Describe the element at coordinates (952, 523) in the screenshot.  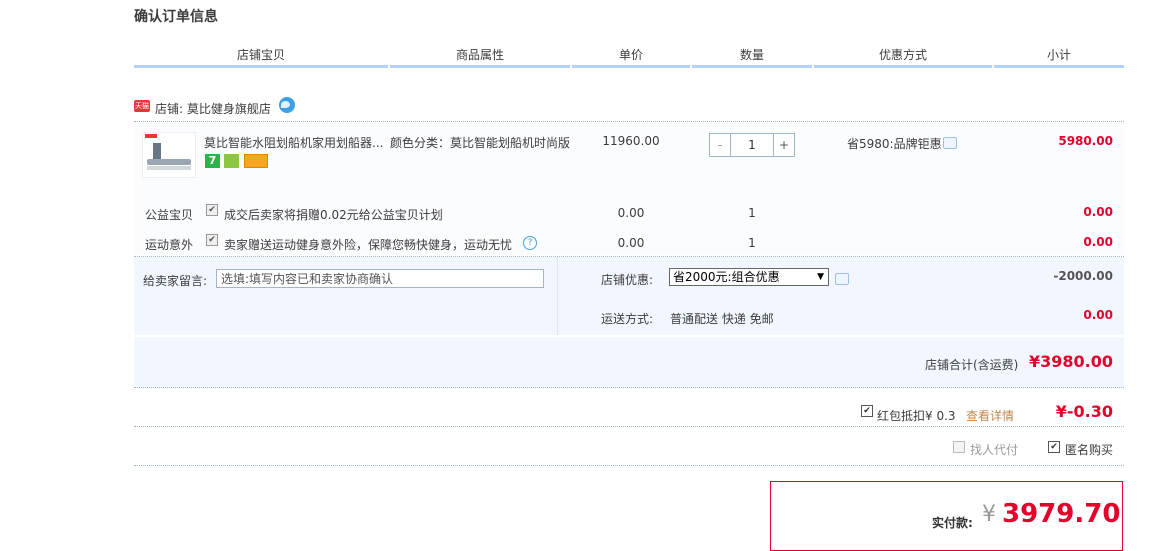
I see `payment-label: 实付款:` at that location.